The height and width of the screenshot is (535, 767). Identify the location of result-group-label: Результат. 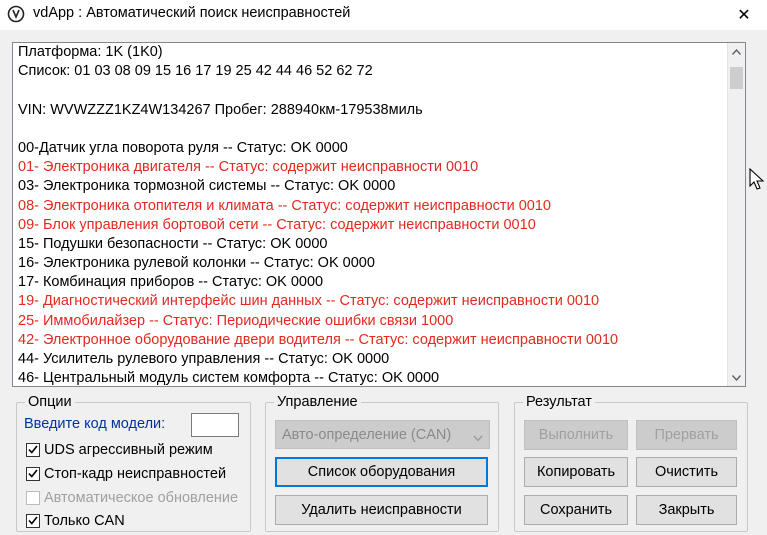
(559, 402).